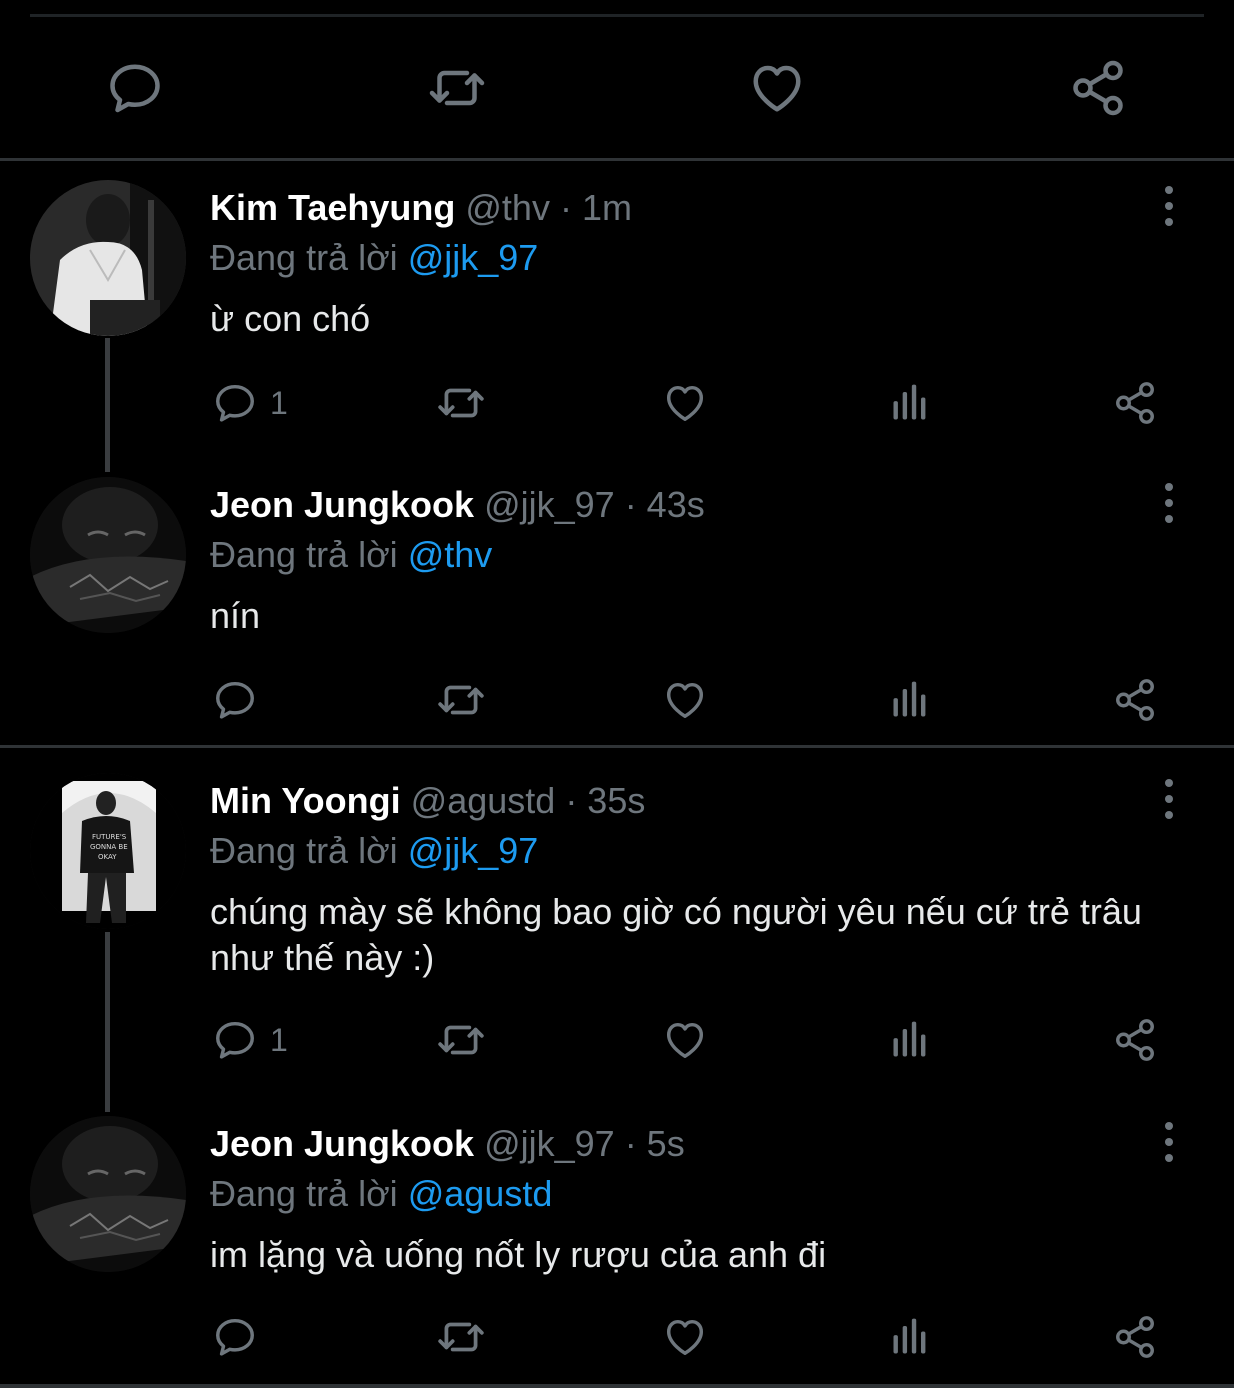 The image size is (1234, 1388). I want to click on svg-text: FUTURE'S, so click(109, 837).